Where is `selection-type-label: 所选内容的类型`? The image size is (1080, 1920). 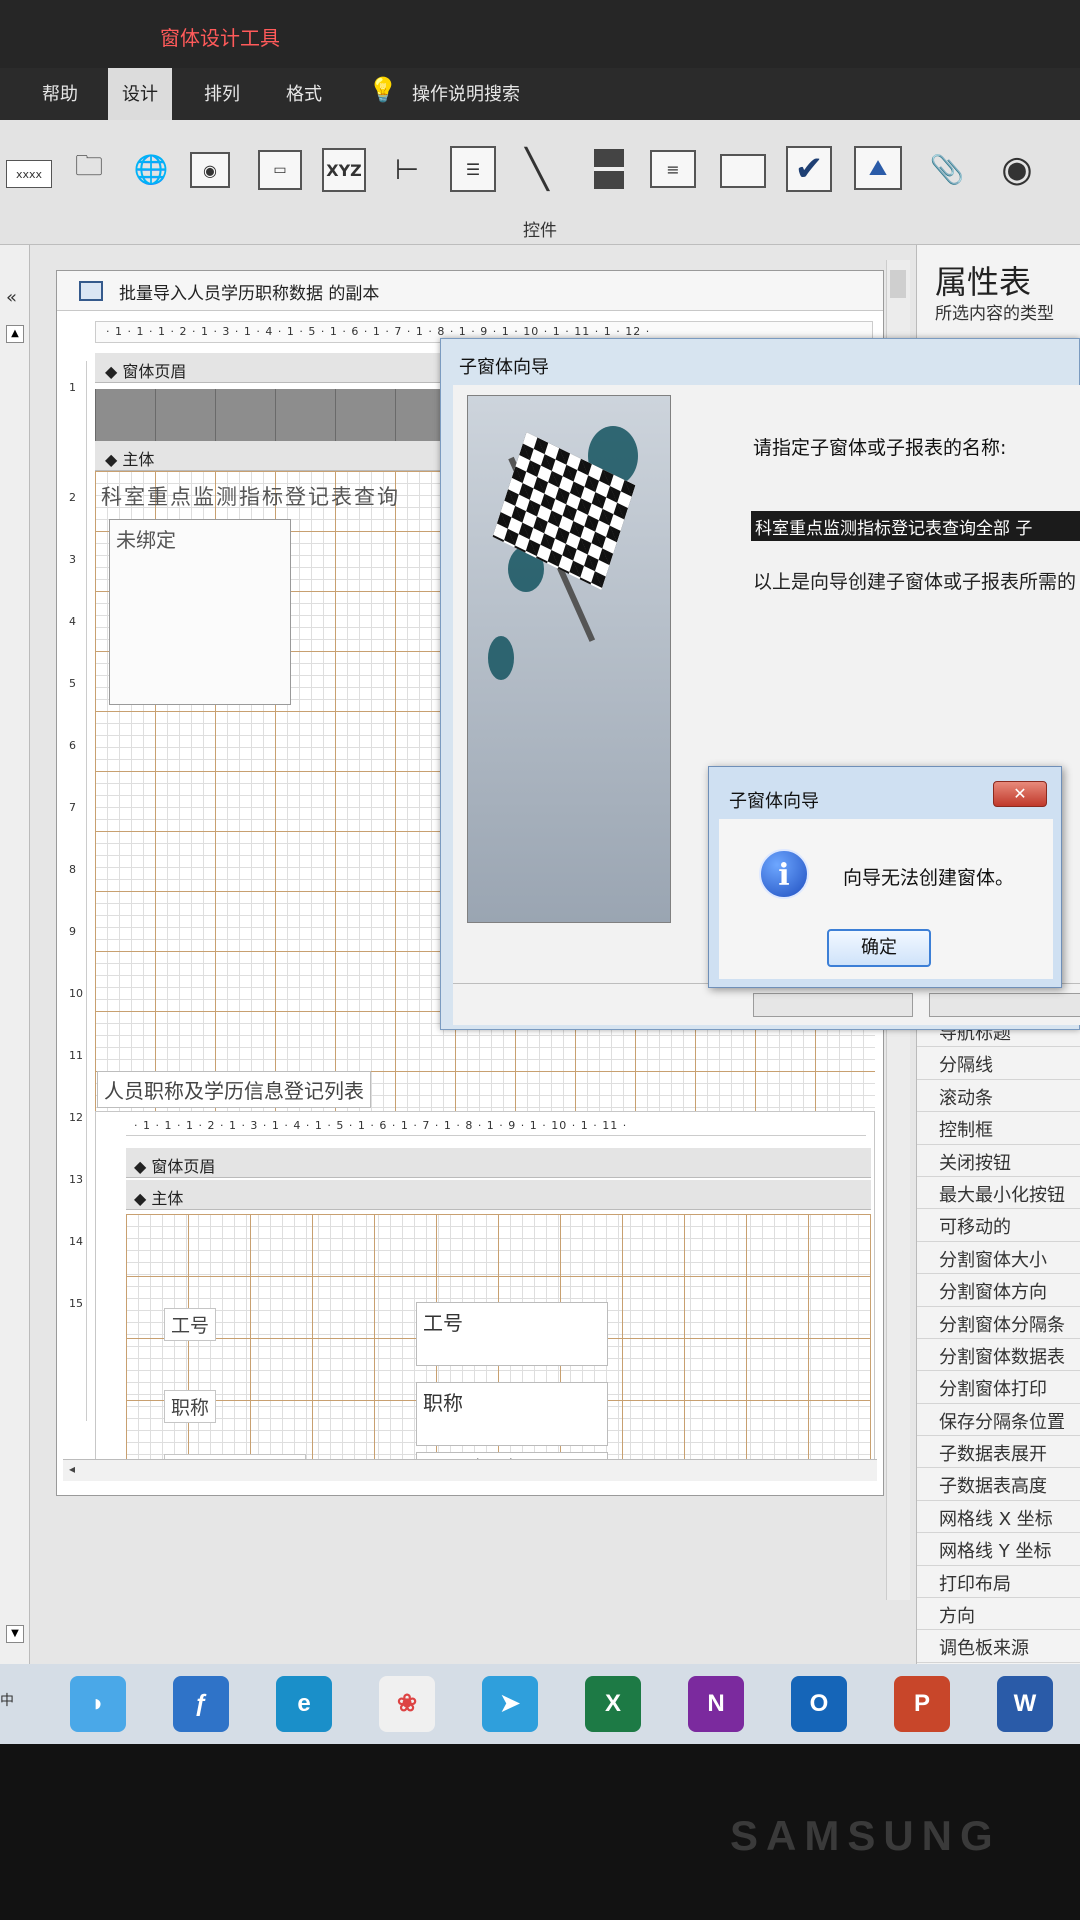
selection-type-label: 所选内容的类型 is located at coordinates (994, 314).